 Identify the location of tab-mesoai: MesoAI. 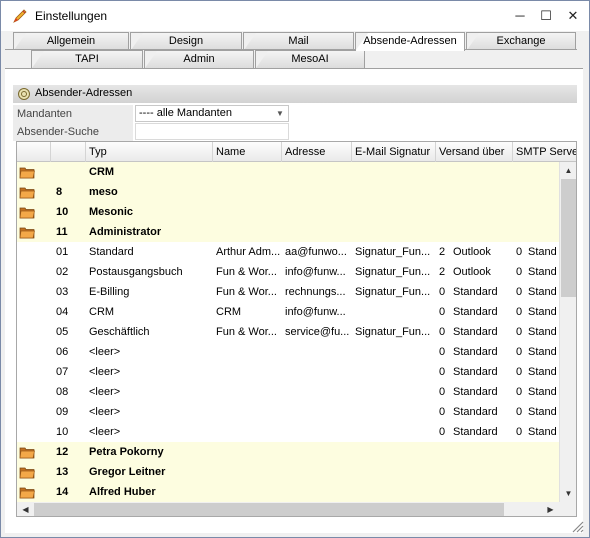
(310, 59).